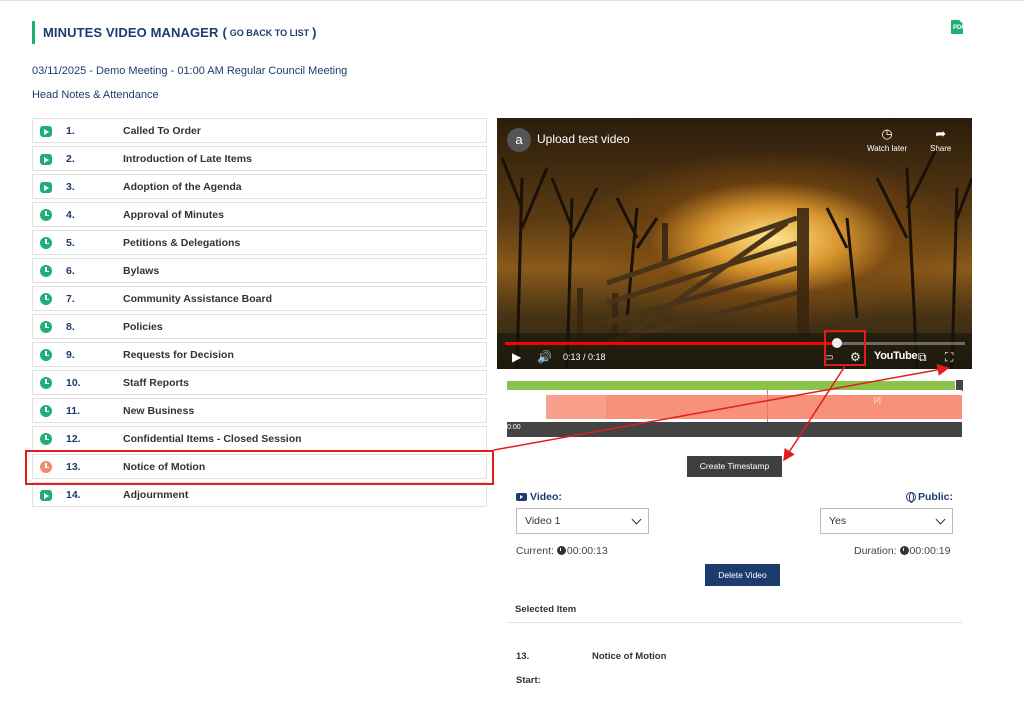  What do you see at coordinates (182, 186) in the screenshot?
I see `agenda-item-label: Adoption of the Agenda` at bounding box center [182, 186].